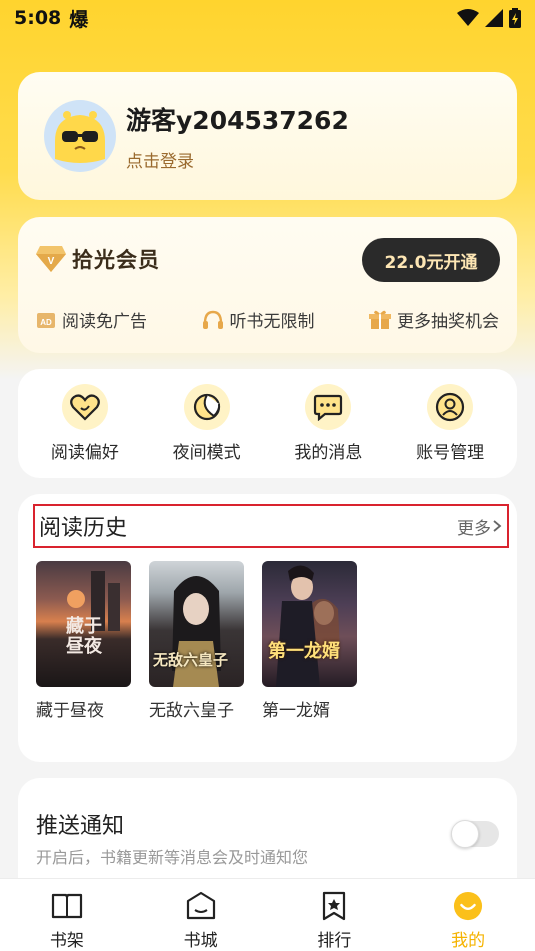  Describe the element at coordinates (200, 941) in the screenshot. I see `tab-label: 书城` at that location.